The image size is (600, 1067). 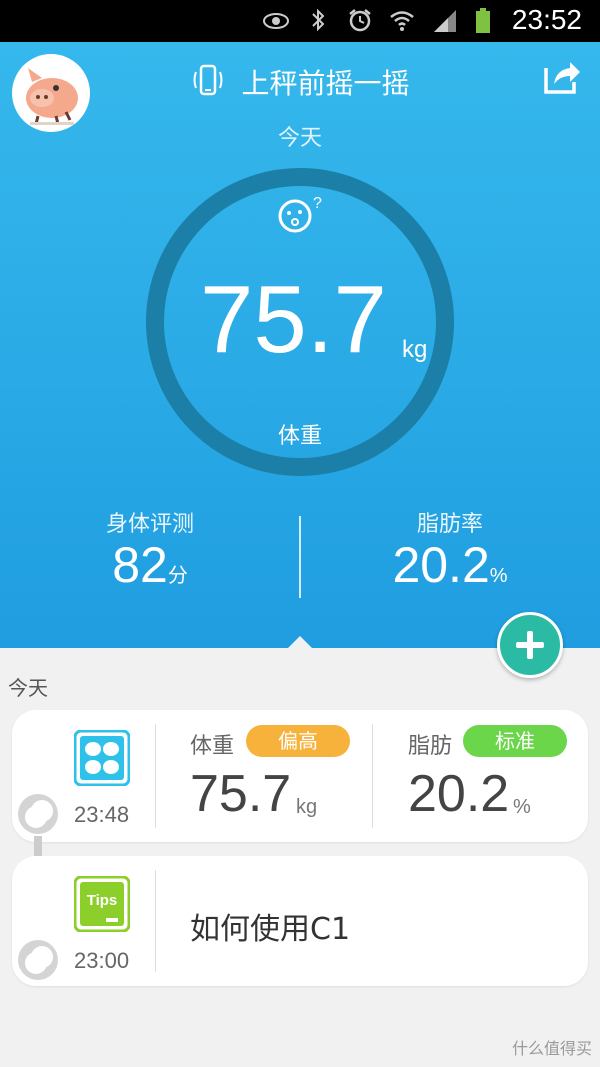 What do you see at coordinates (300, 557) in the screenshot?
I see `stat-divider` at bounding box center [300, 557].